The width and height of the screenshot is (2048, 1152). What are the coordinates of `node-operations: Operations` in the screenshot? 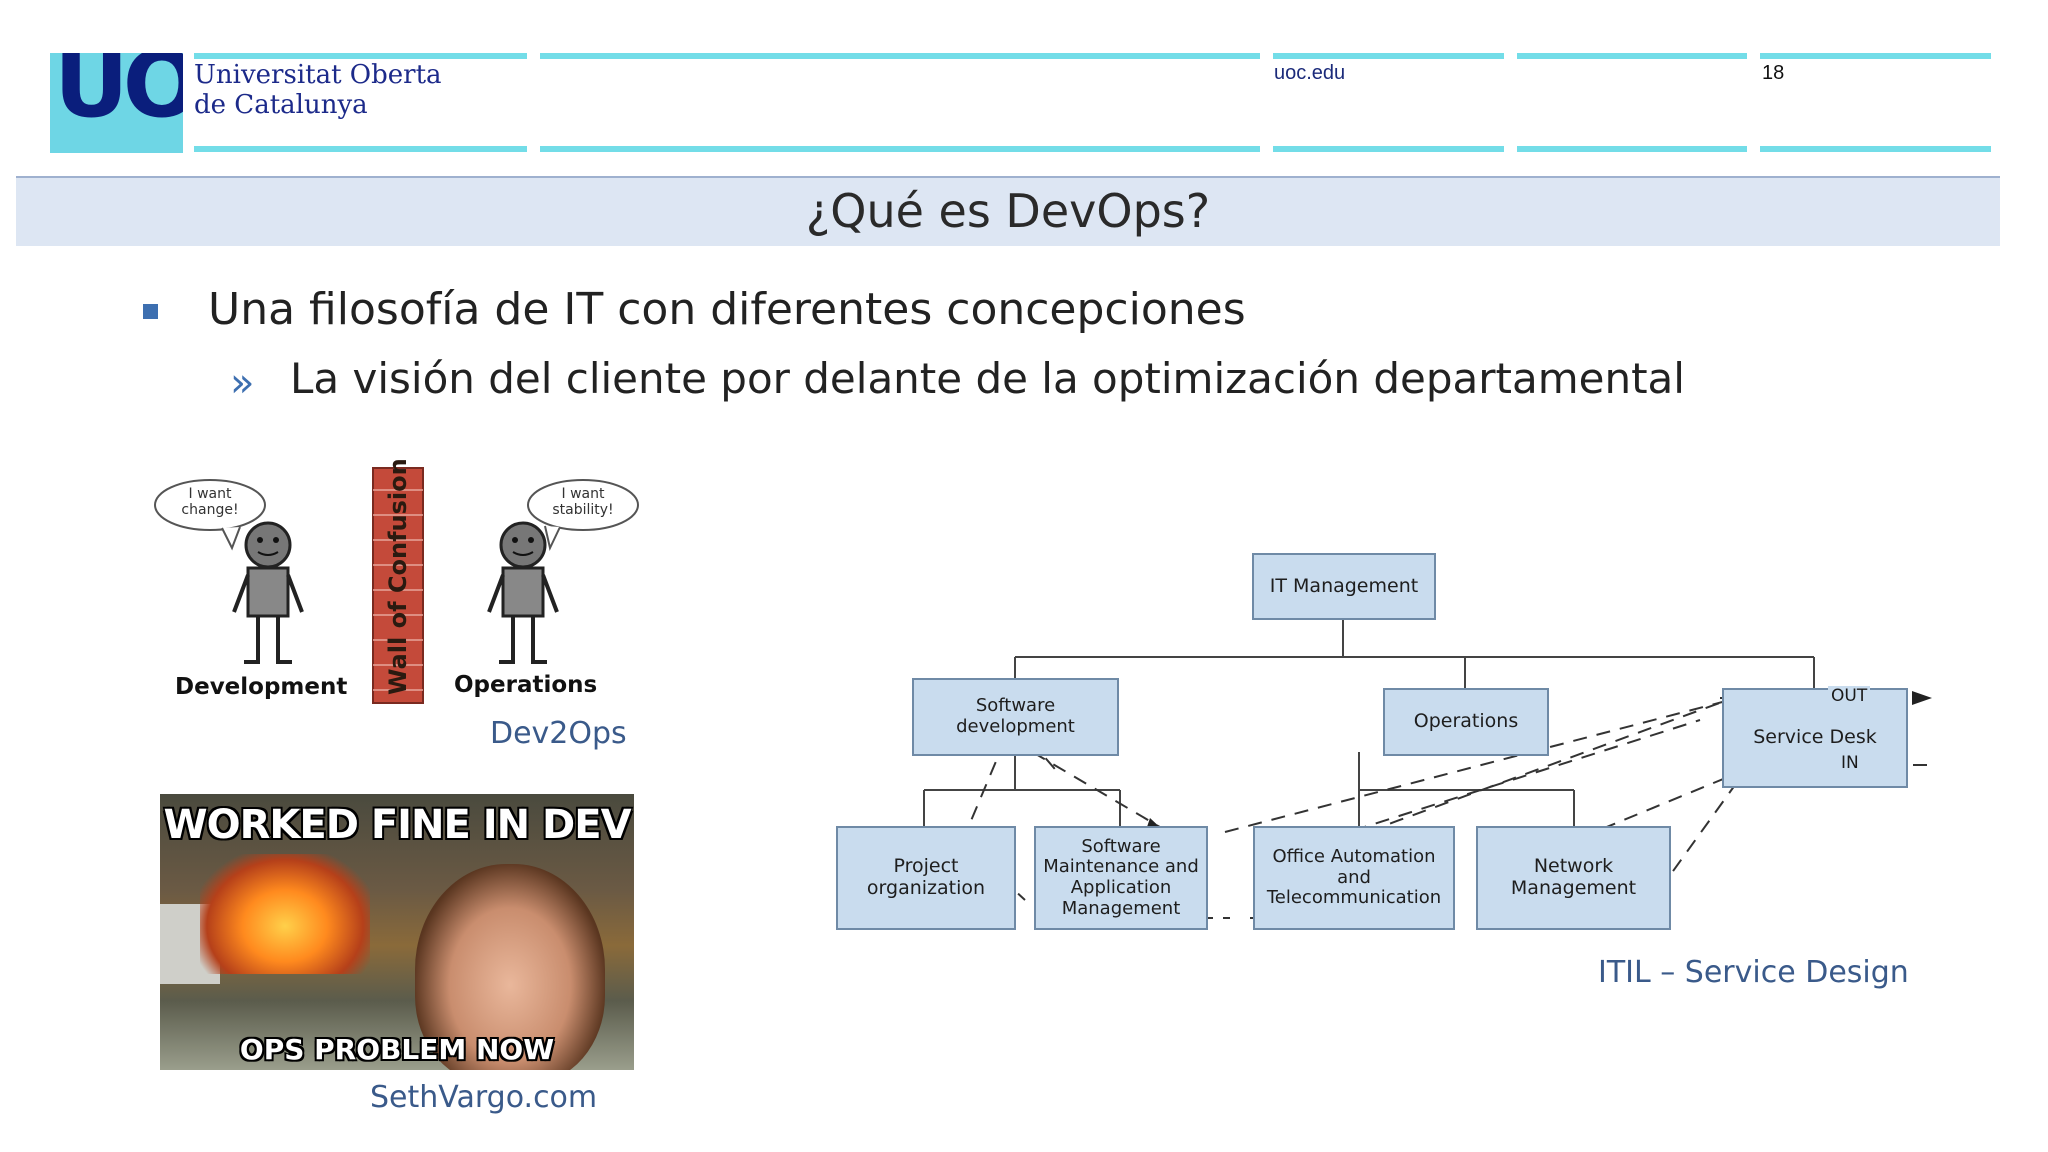 It's located at (1466, 722).